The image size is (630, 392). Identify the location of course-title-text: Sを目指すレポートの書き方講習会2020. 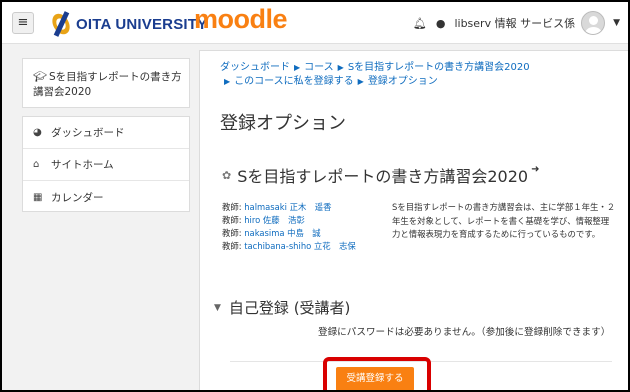
(382, 175).